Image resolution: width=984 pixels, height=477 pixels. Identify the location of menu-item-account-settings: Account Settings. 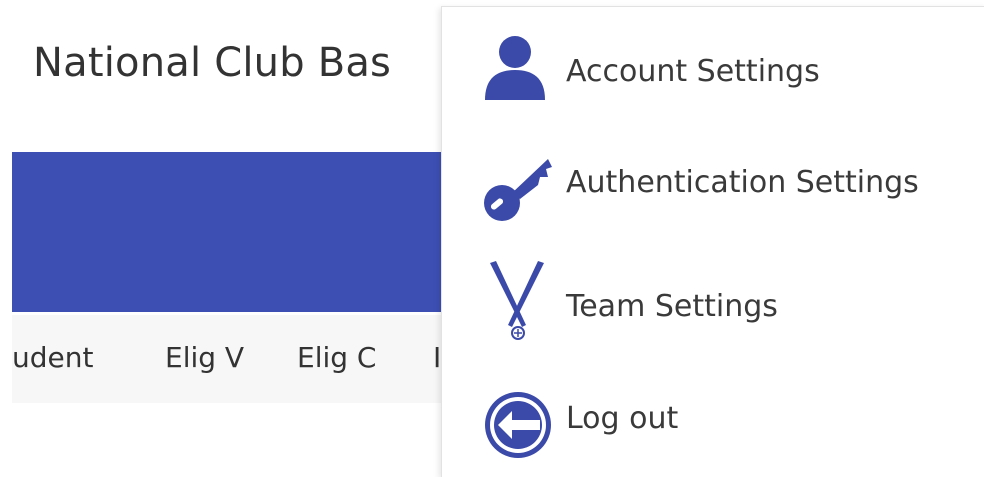
(713, 69).